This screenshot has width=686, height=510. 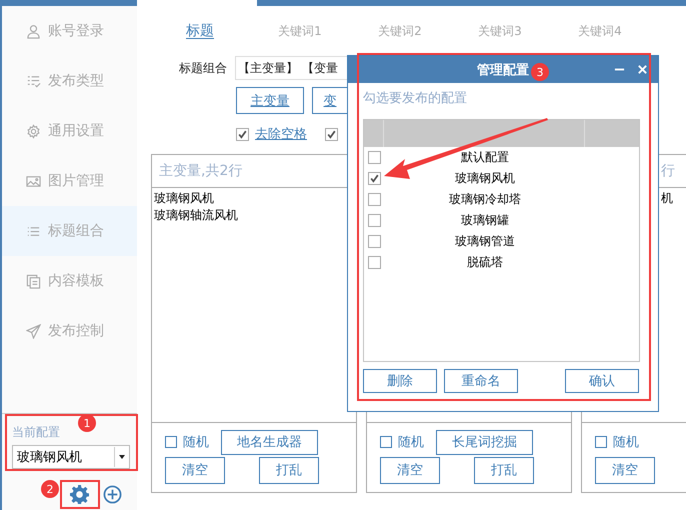 What do you see at coordinates (485, 241) in the screenshot?
I see `config-name: 玻璃钢管道` at bounding box center [485, 241].